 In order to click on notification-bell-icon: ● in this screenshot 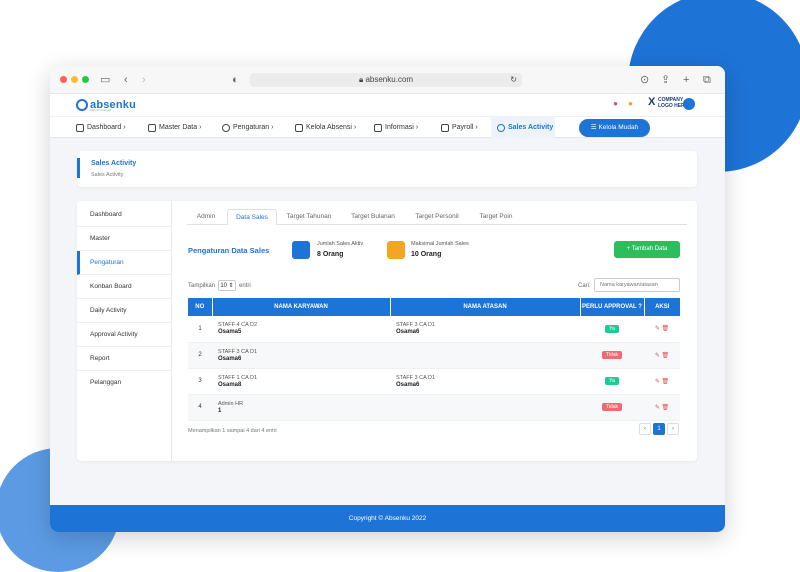, I will do `click(615, 103)`.